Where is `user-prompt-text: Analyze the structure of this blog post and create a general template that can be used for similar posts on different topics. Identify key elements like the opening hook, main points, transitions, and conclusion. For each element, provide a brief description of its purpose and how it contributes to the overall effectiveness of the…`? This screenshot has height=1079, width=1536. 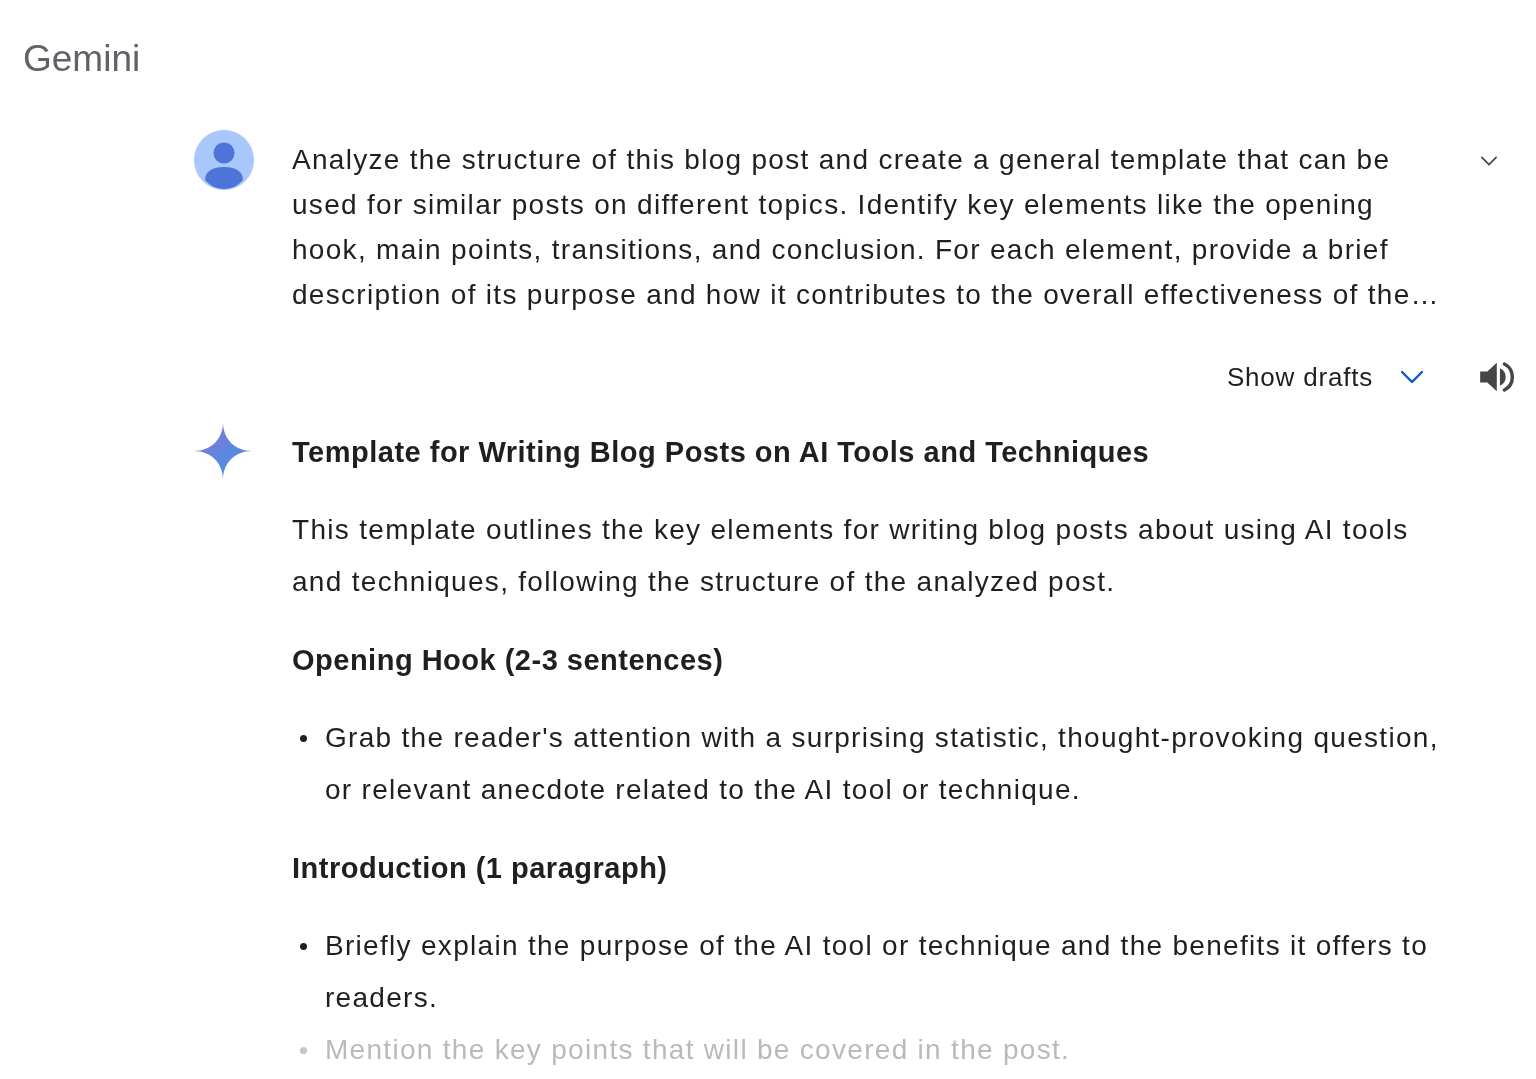
user-prompt-text: Analyze the structure of this blog post and create a general template that can be used for similar posts on different topics. Identify key elements like the opening hook, main points, transitions, and conclusion. For each element, provide a brief description of its purpose and how it contributes to the overall effectiveness of the… is located at coordinates (866, 227).